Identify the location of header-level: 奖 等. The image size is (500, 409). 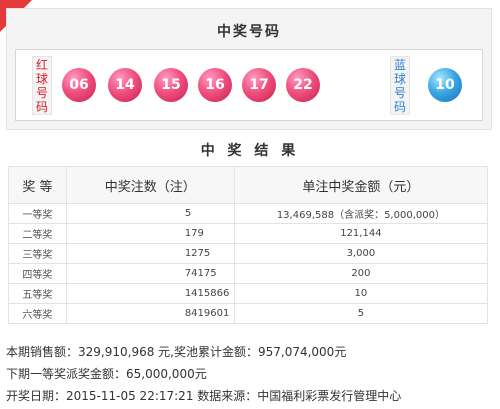
(37, 185).